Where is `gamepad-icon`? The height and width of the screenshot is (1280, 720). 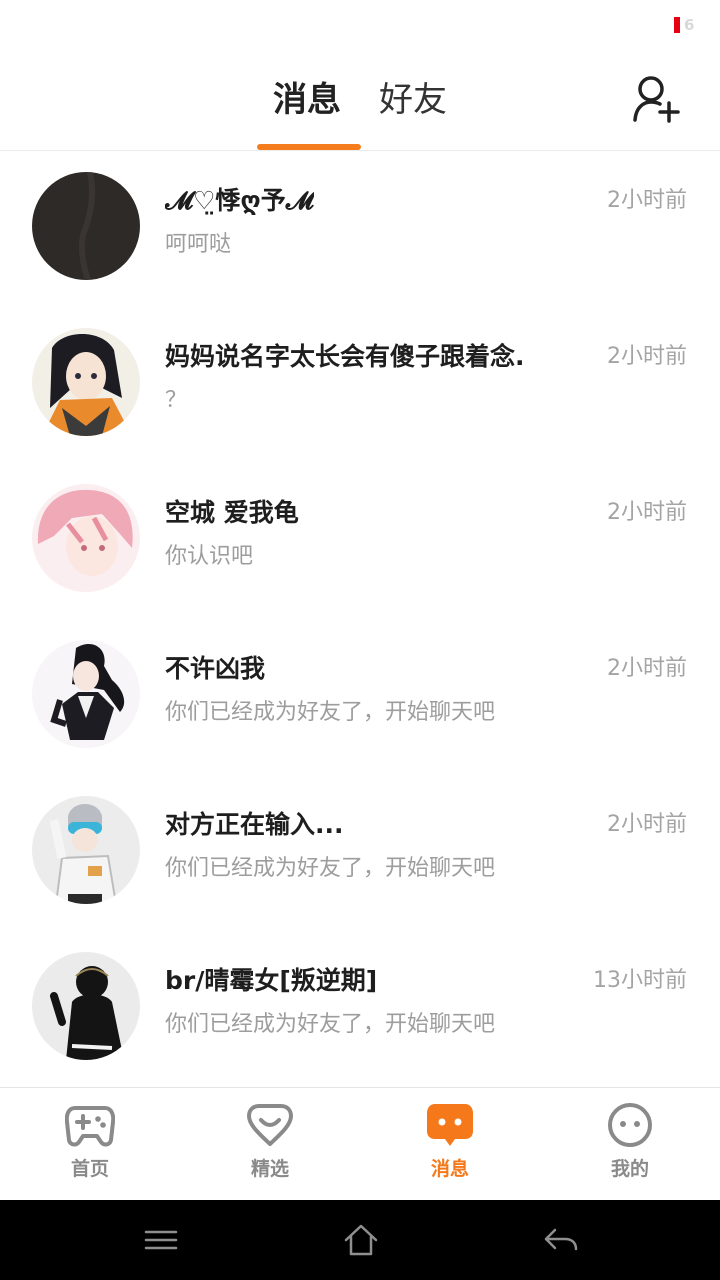
gamepad-icon is located at coordinates (90, 1126).